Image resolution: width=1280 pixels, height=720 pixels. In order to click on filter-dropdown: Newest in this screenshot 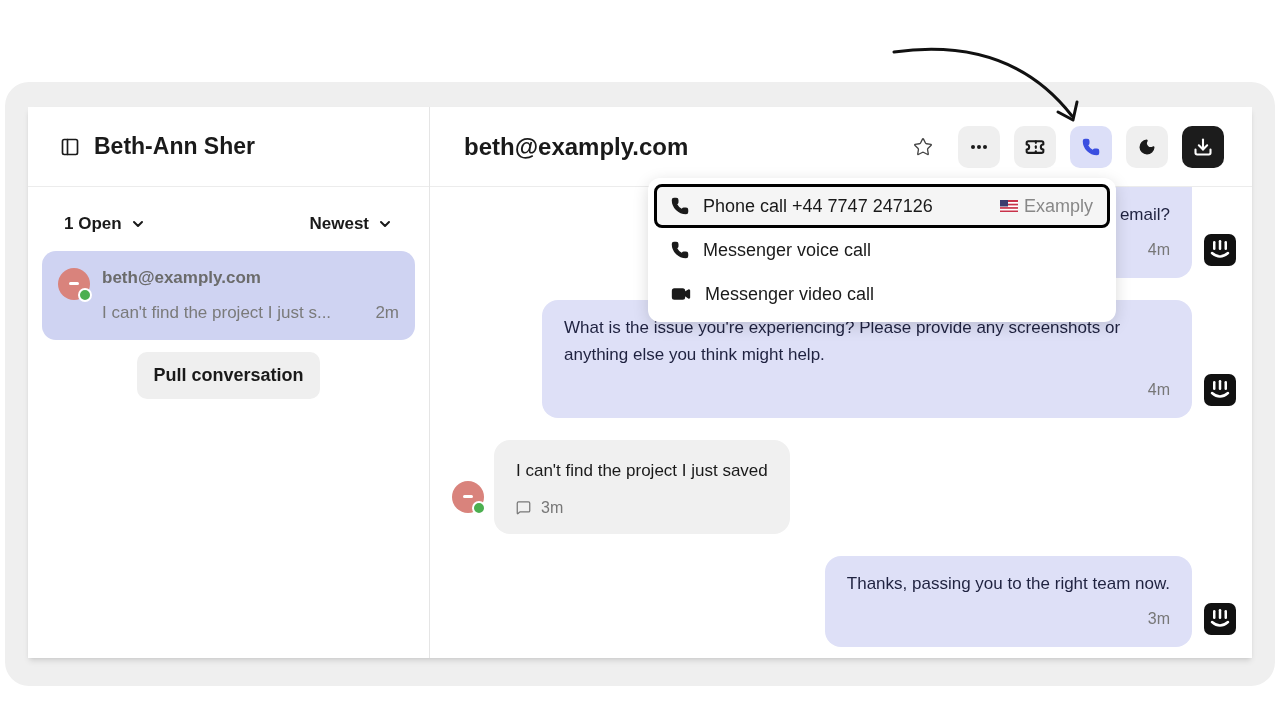, I will do `click(351, 224)`.